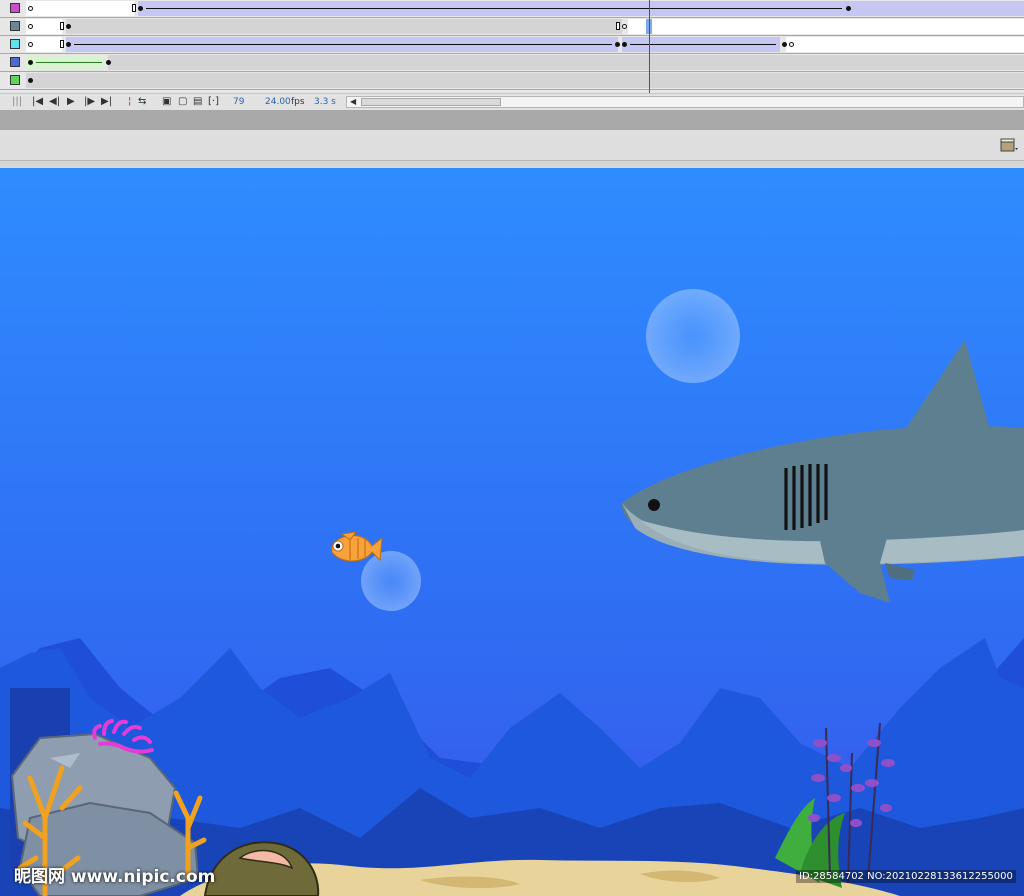 The image size is (1024, 896). Describe the element at coordinates (906, 876) in the screenshot. I see `watermark-id: ID:28584702 NO:20210228133612255000` at that location.